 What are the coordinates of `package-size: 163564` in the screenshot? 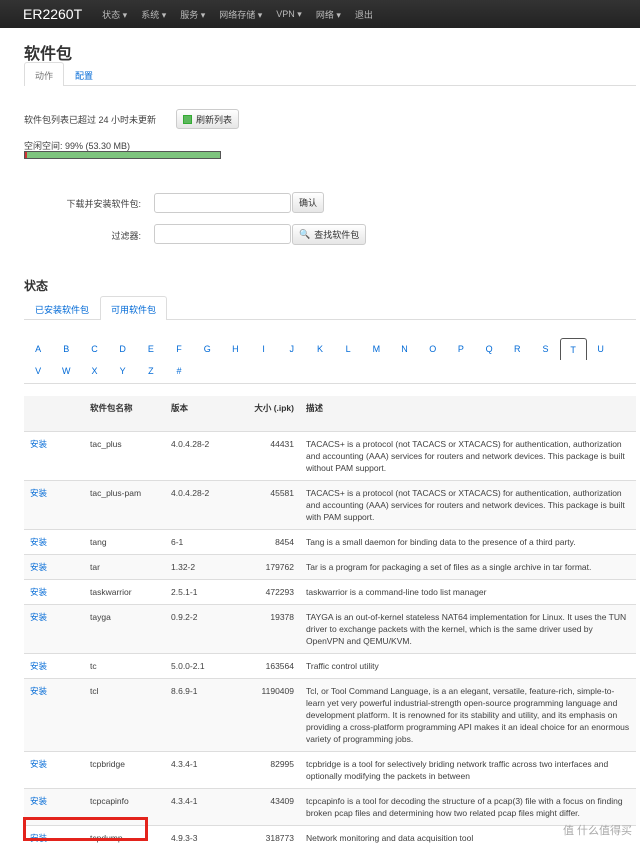 It's located at (267, 665).